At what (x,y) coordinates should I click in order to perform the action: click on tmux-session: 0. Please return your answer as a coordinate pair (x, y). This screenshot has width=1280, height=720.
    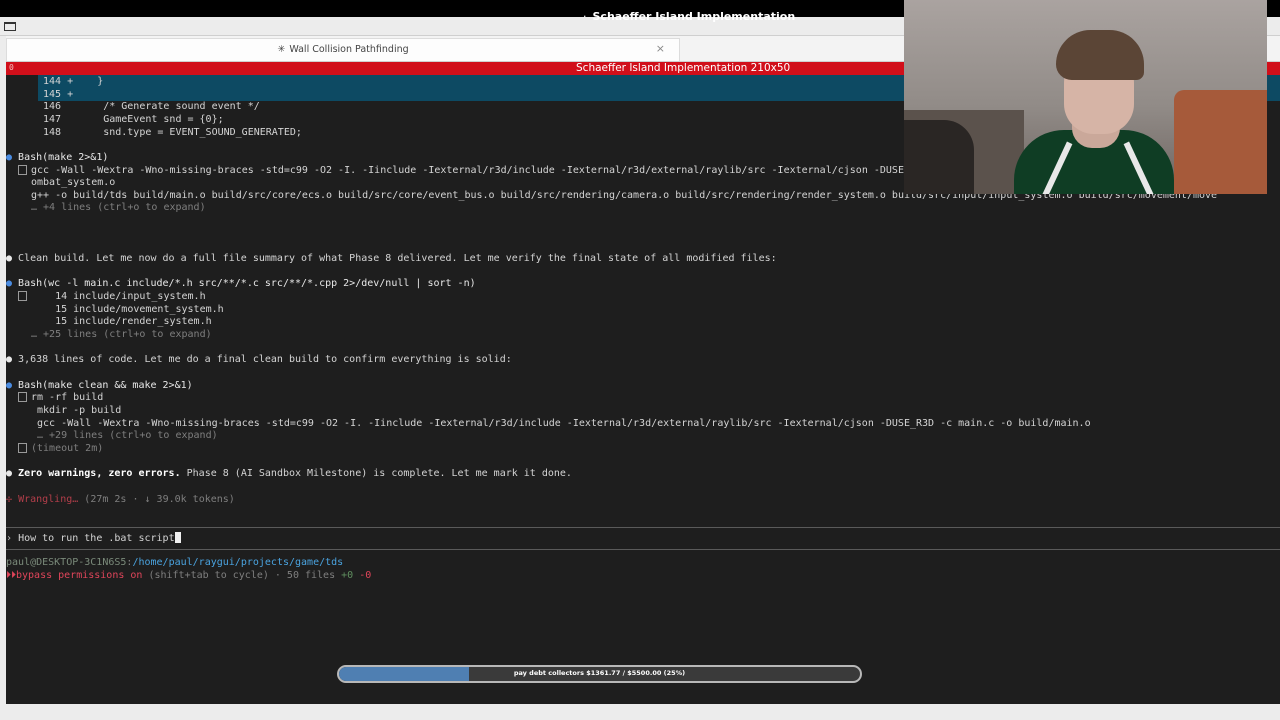
    Looking at the image, I should click on (11, 67).